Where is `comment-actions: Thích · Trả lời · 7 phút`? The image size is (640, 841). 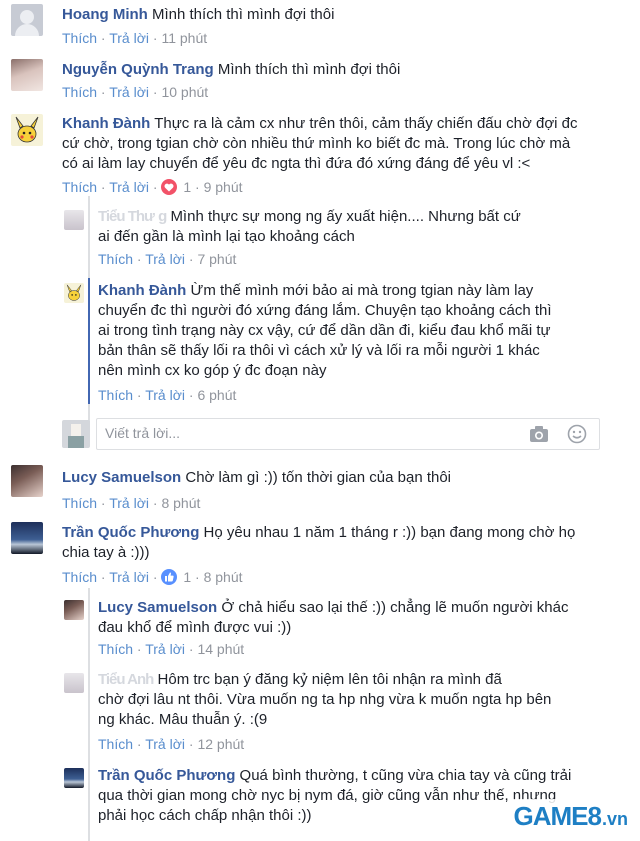
comment-actions: Thích · Trả lời · 7 phút is located at coordinates (167, 259).